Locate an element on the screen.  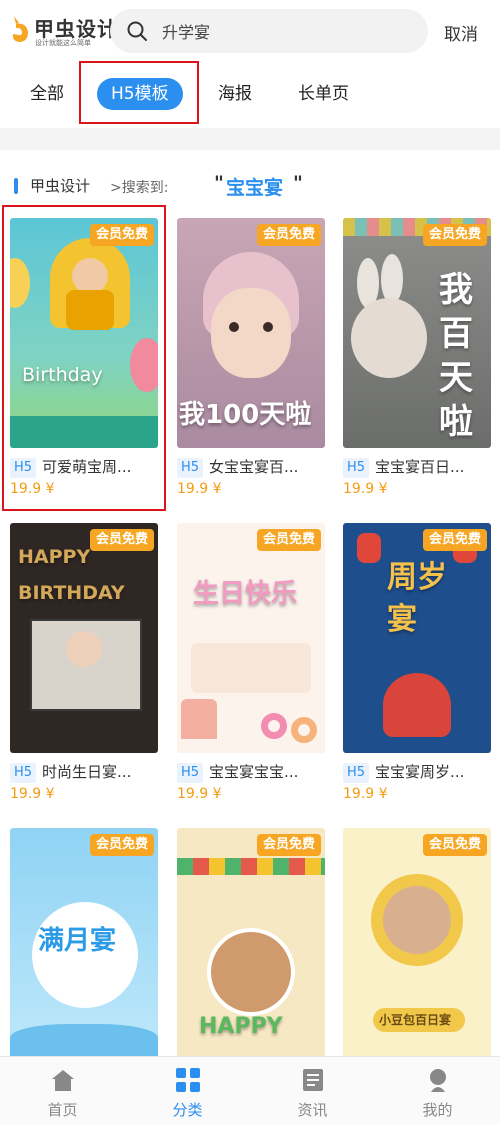
template-thumbnail: 小豆包百日宴 会员免费 is located at coordinates (417, 943).